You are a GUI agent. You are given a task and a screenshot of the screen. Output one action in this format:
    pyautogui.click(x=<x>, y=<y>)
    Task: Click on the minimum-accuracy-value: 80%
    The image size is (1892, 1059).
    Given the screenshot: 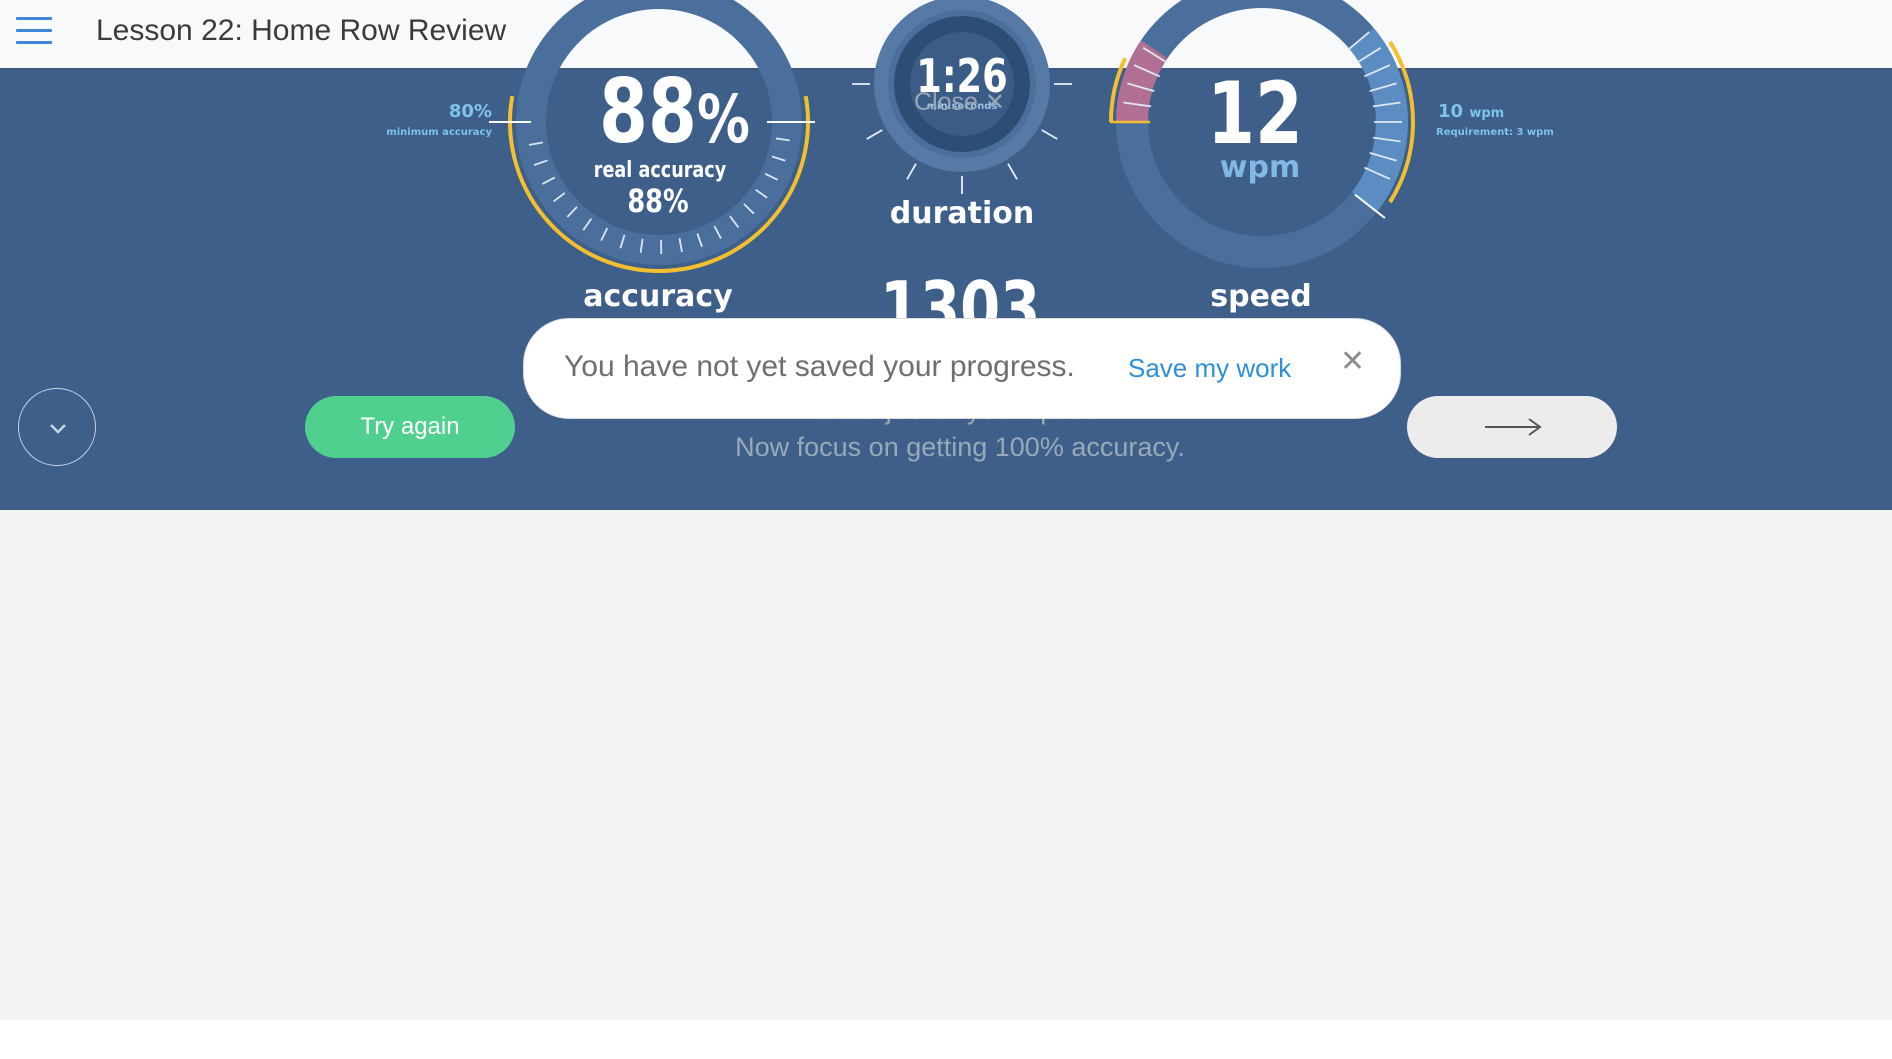 What is the action you would take?
    pyautogui.click(x=470, y=111)
    